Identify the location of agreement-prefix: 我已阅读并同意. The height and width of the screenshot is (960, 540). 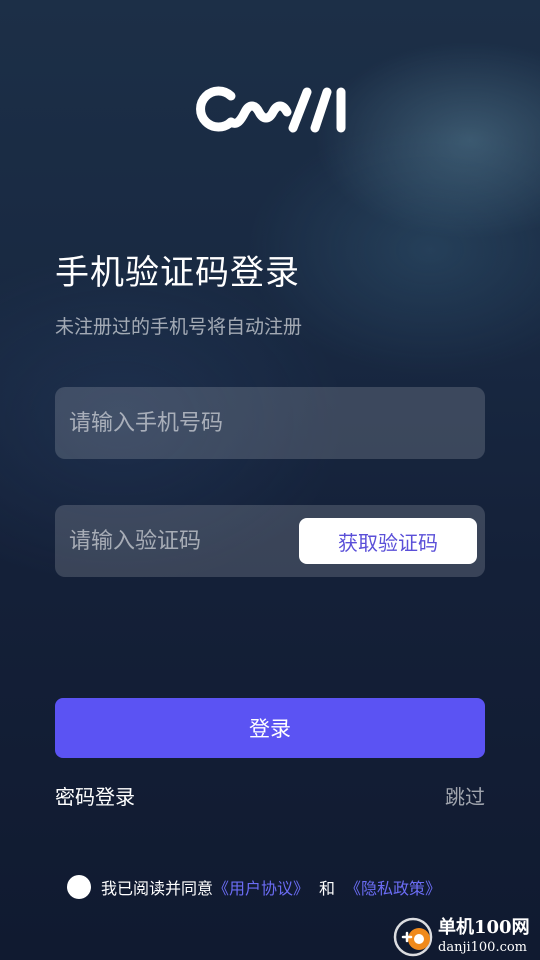
(157, 888).